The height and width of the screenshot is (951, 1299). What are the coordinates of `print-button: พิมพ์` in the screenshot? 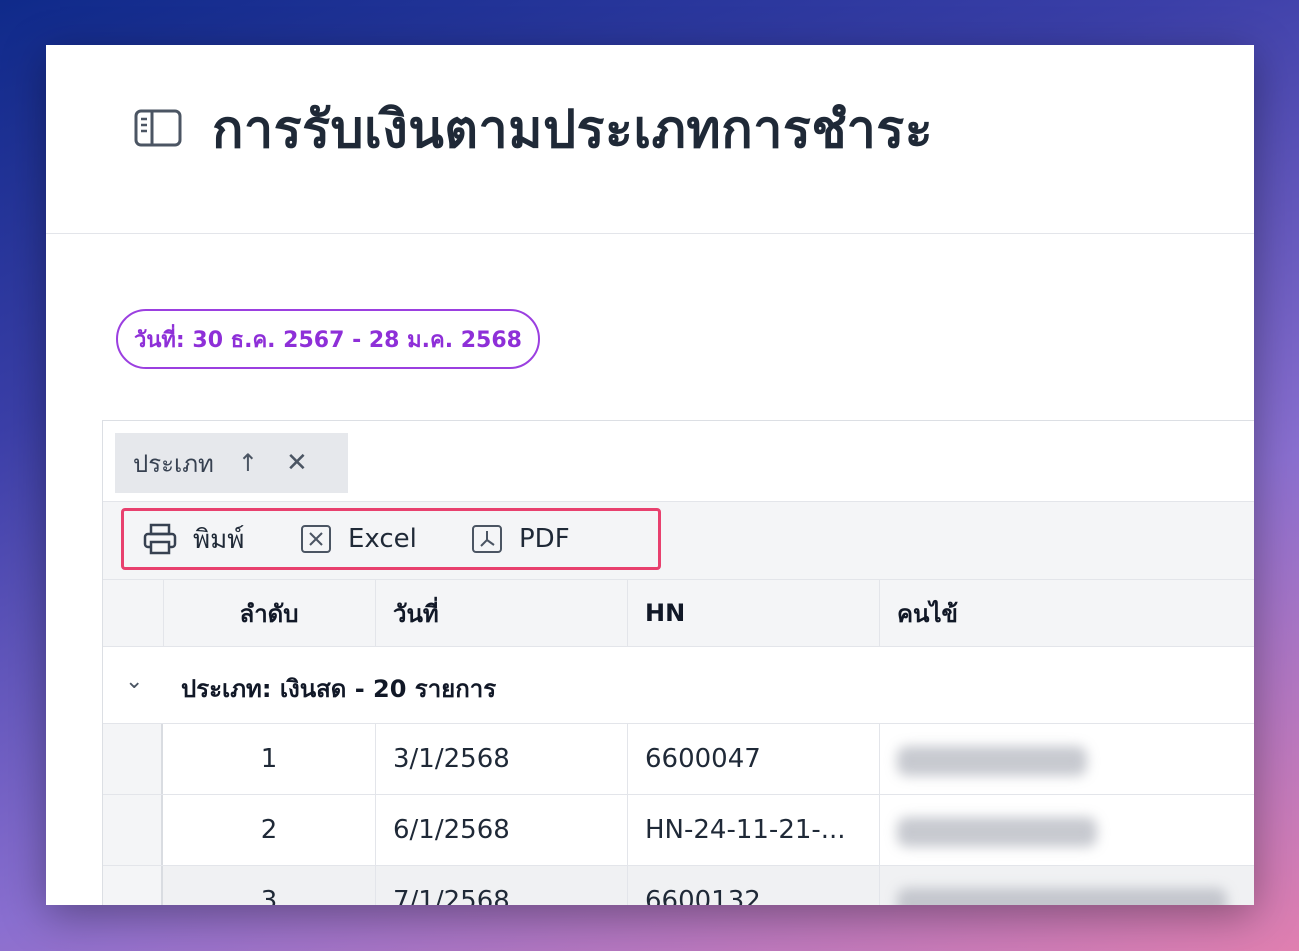 It's located at (193, 539).